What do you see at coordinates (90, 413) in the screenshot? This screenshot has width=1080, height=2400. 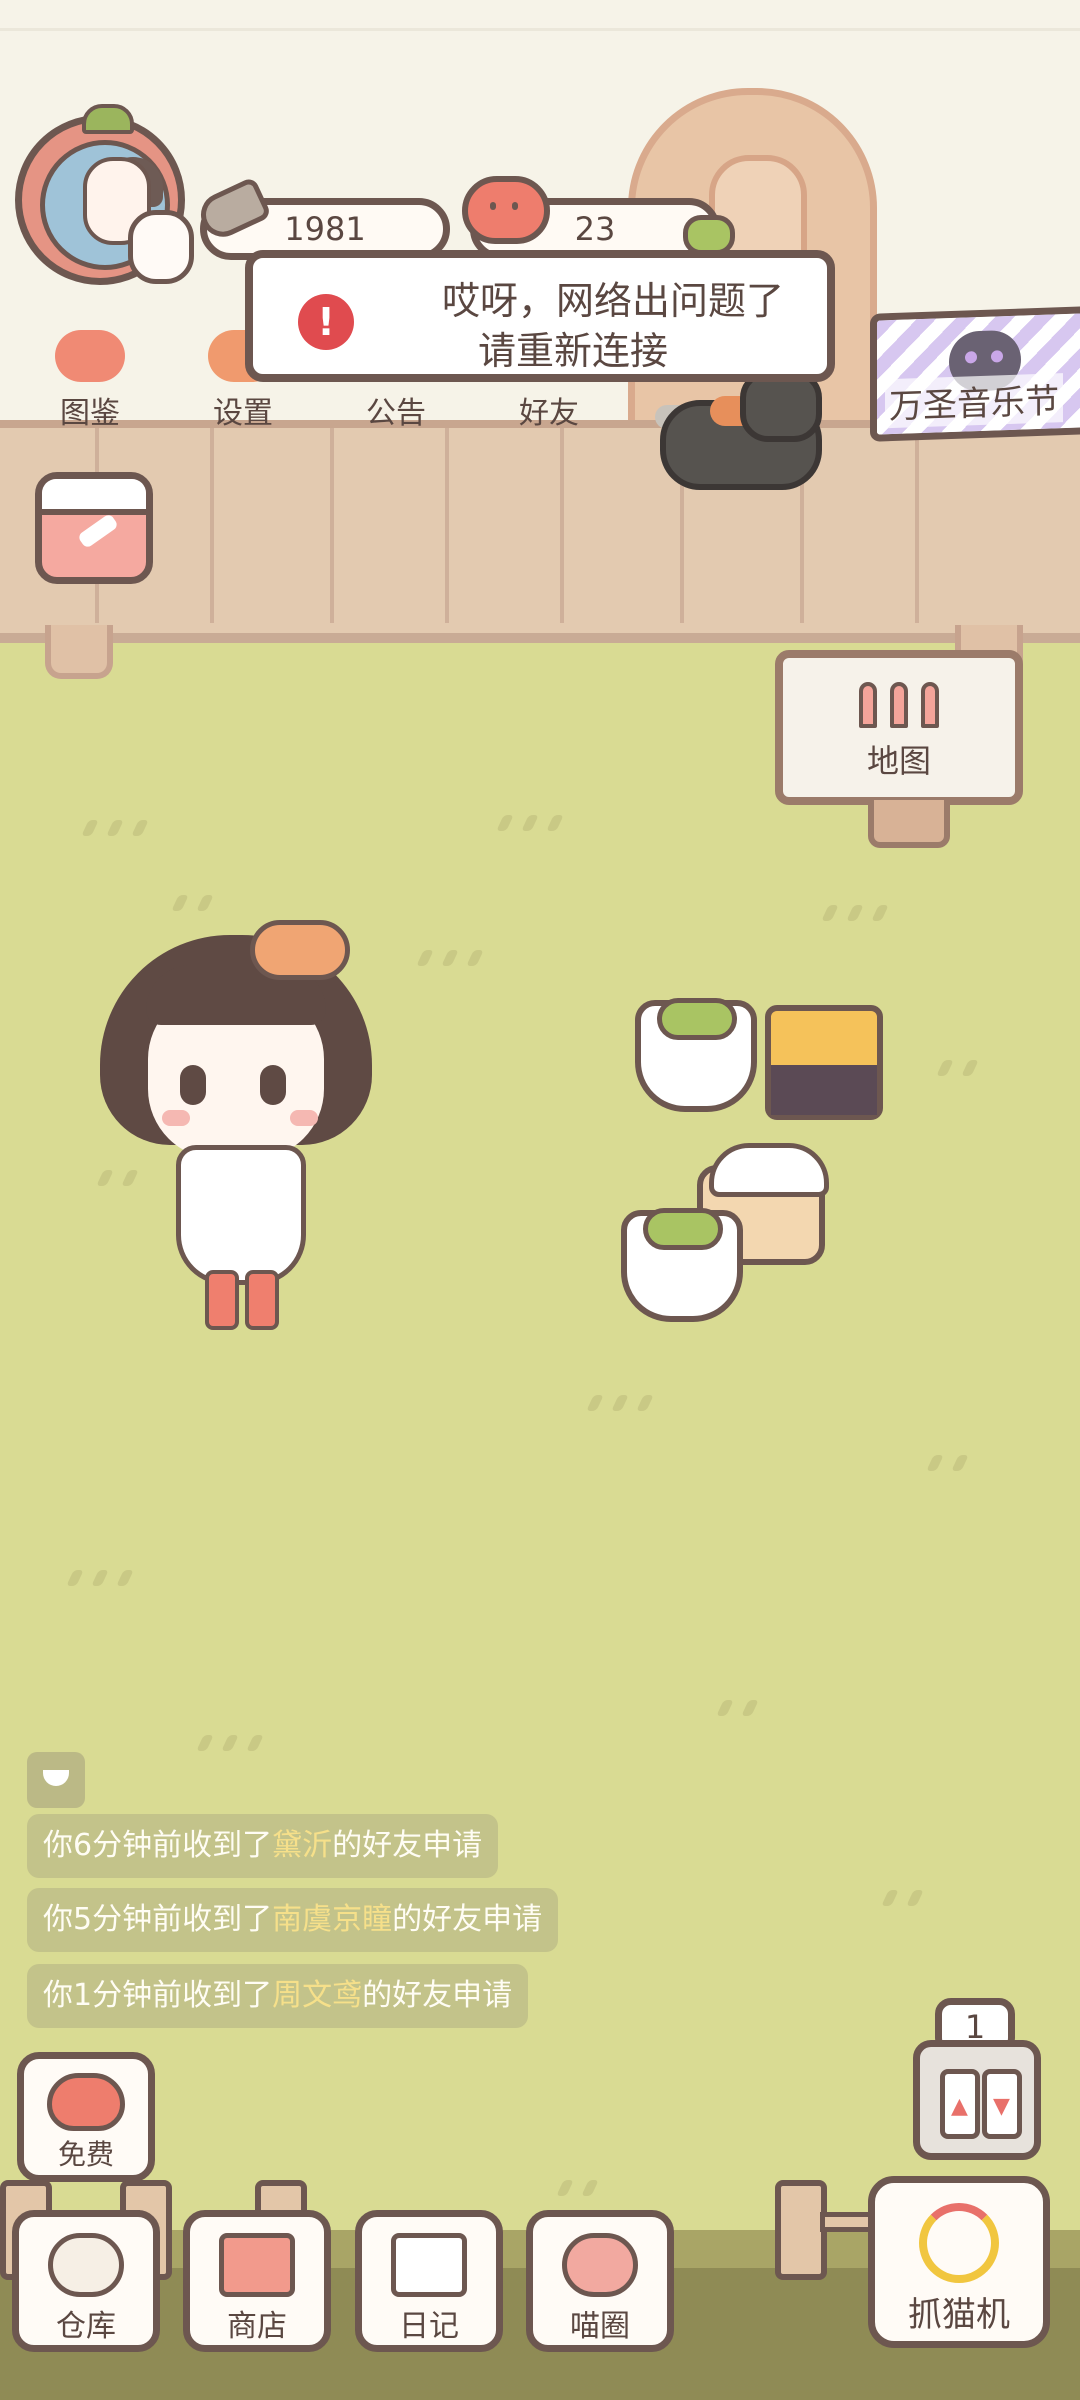 I see `nav-label: 图鉴` at bounding box center [90, 413].